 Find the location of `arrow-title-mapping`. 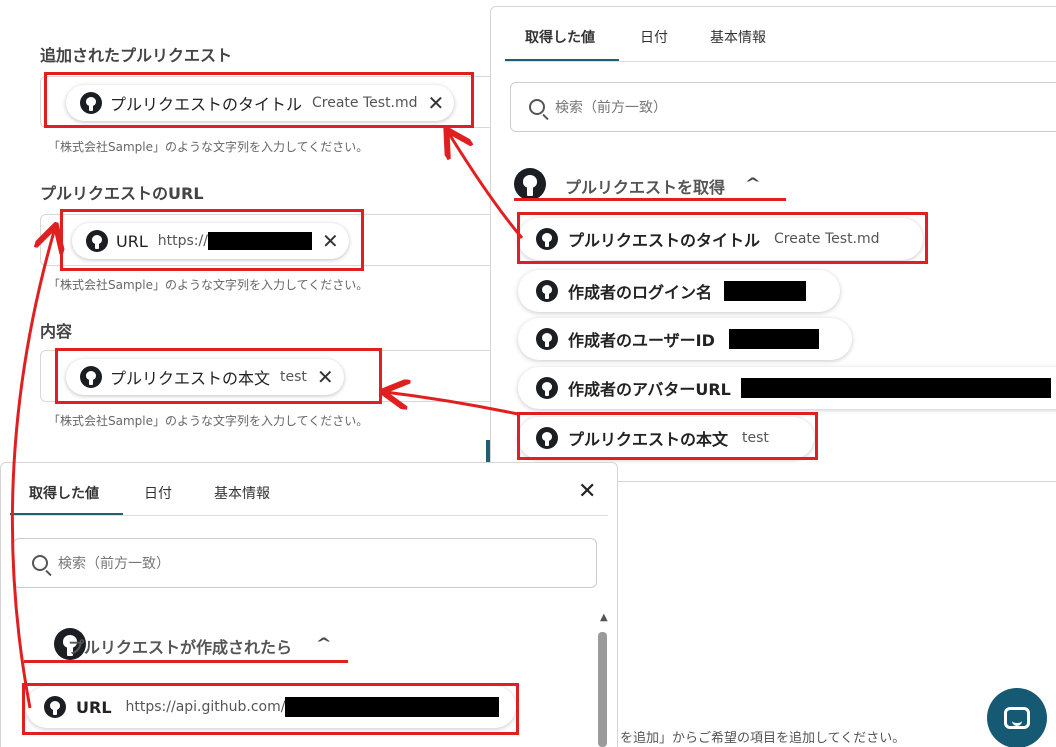

arrow-title-mapping is located at coordinates (486, 185).